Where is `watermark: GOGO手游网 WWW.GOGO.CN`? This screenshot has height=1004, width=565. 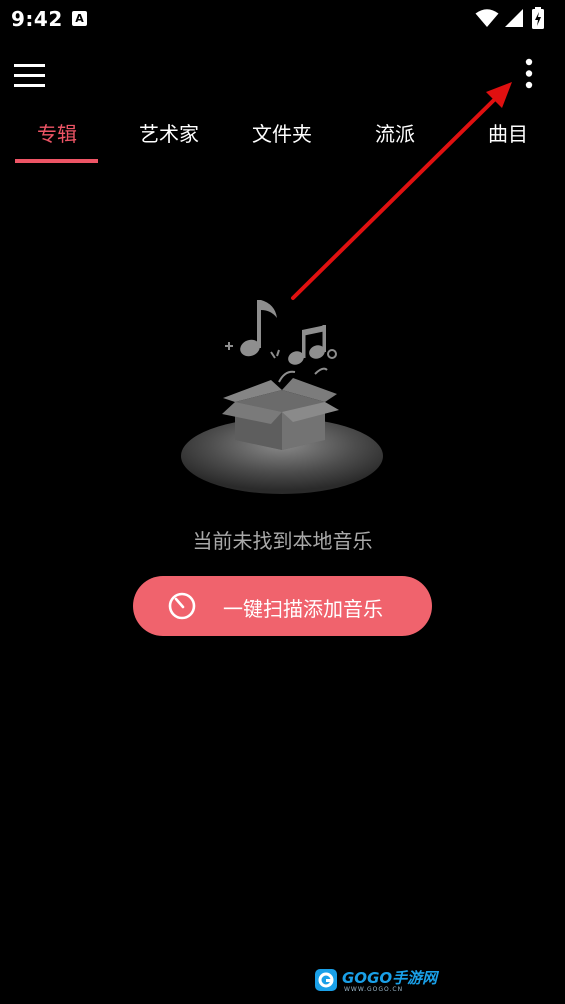
watermark: GOGO手游网 WWW.GOGO.CN is located at coordinates (375, 981).